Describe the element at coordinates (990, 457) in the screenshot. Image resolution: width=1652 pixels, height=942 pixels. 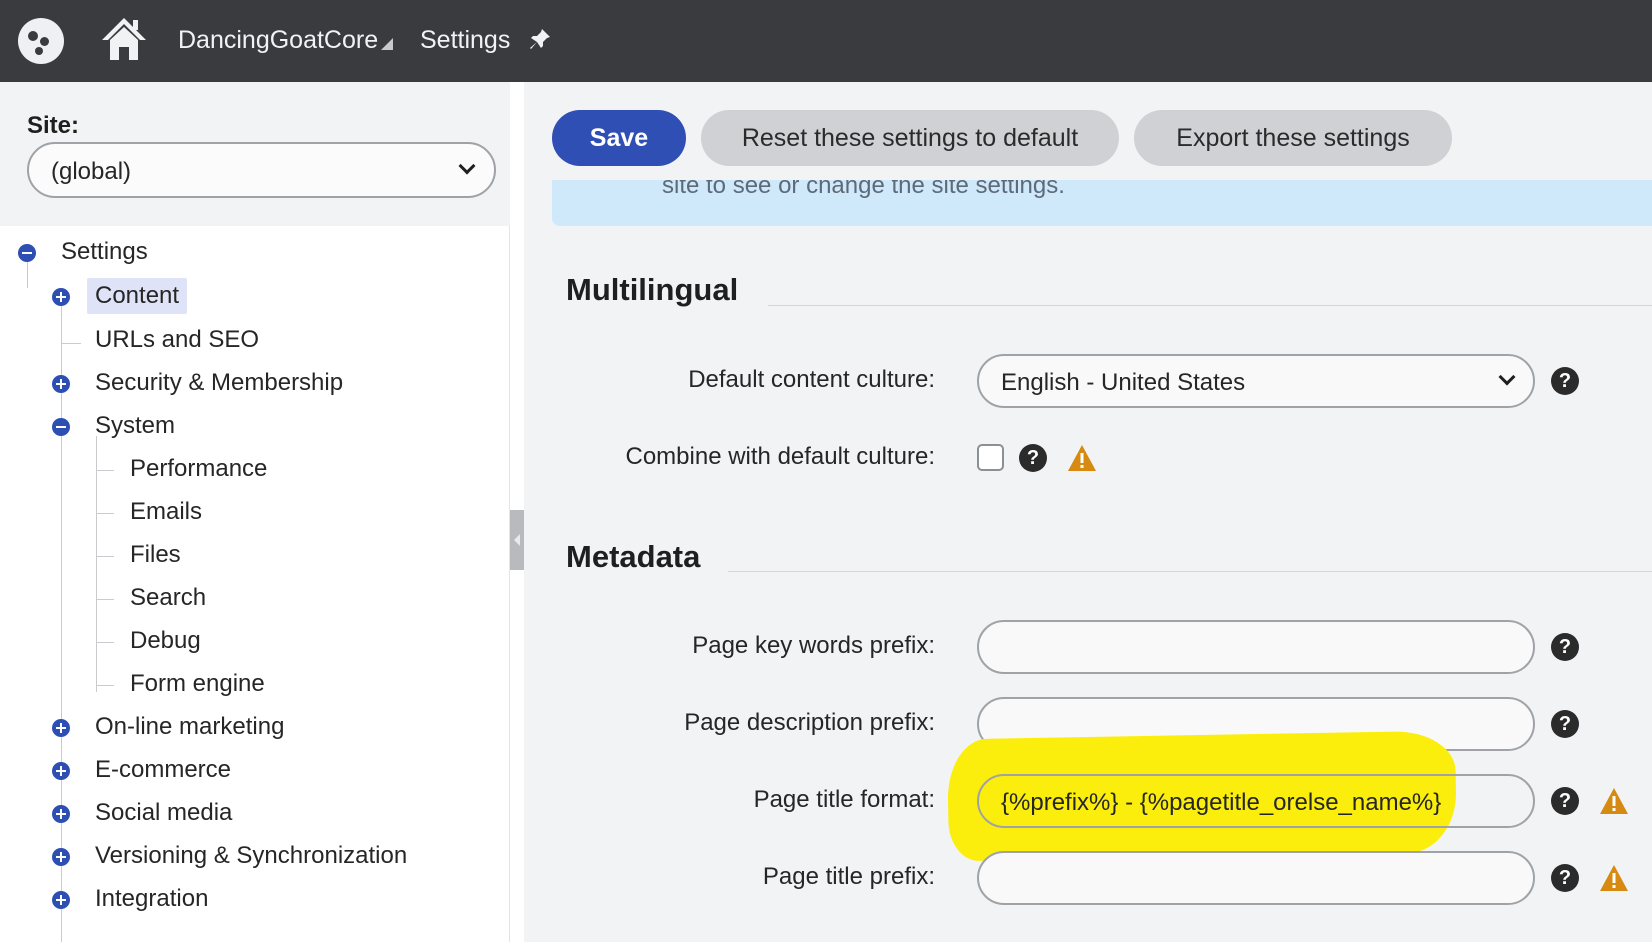
I see `combine-culture-checkbox` at that location.